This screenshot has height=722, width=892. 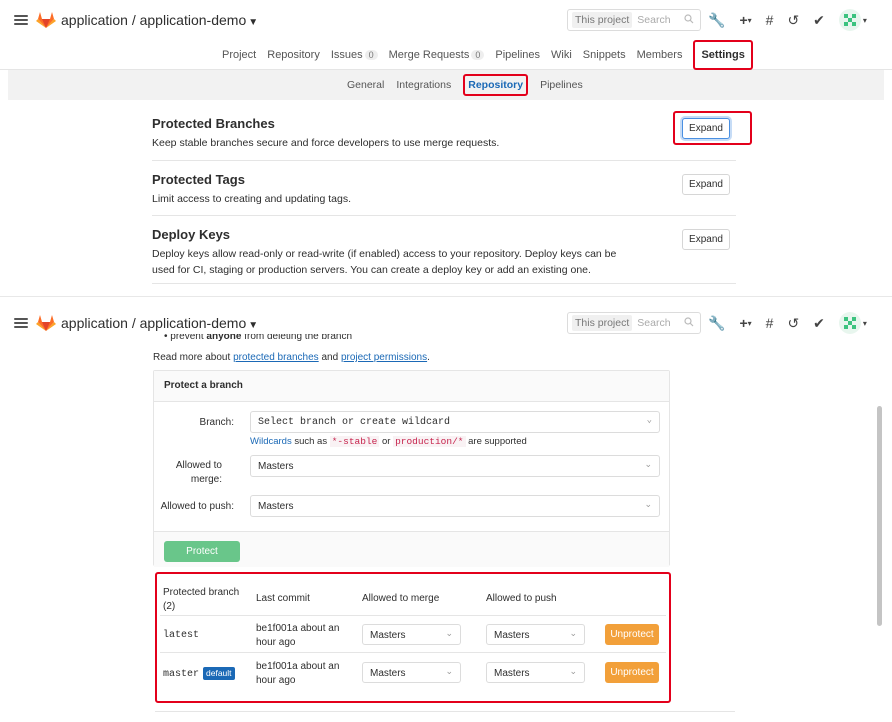 What do you see at coordinates (660, 55) in the screenshot?
I see `nav-members: Members` at bounding box center [660, 55].